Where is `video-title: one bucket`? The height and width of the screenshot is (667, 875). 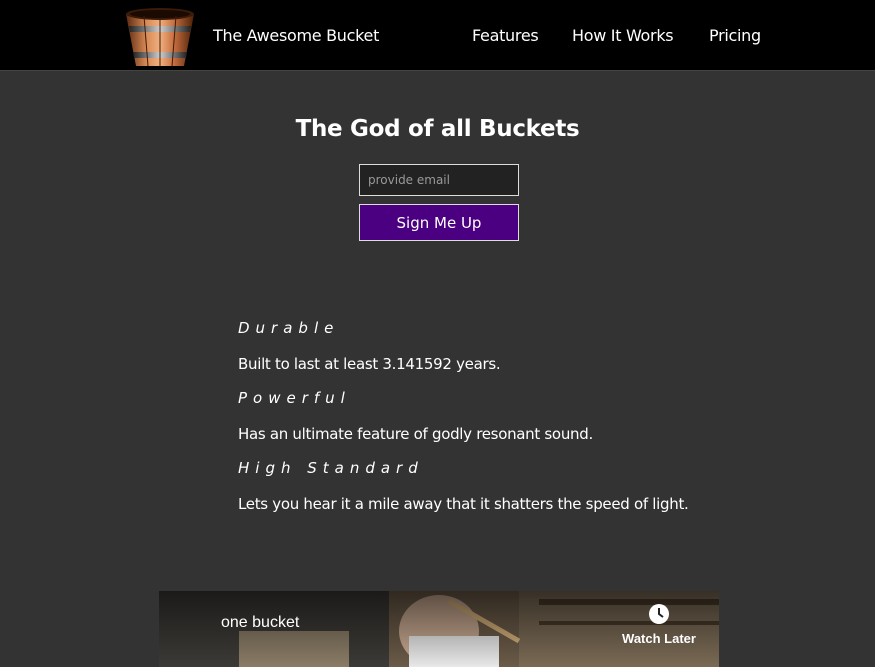
video-title: one bucket is located at coordinates (260, 623).